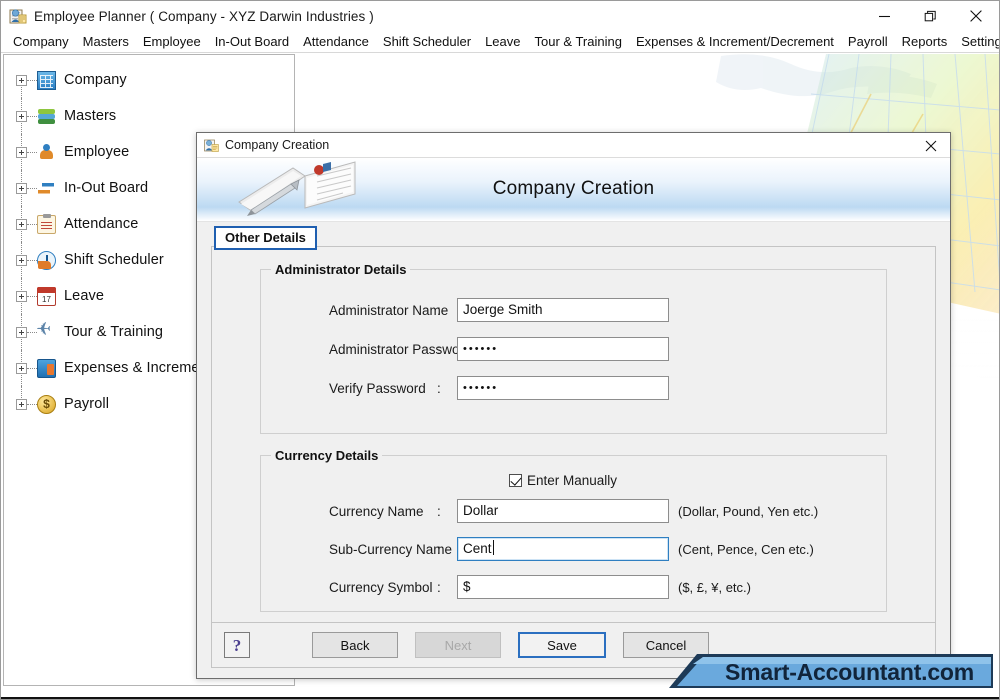 This screenshot has height=700, width=1000. Describe the element at coordinates (46, 116) in the screenshot. I see `layers-icon` at that location.